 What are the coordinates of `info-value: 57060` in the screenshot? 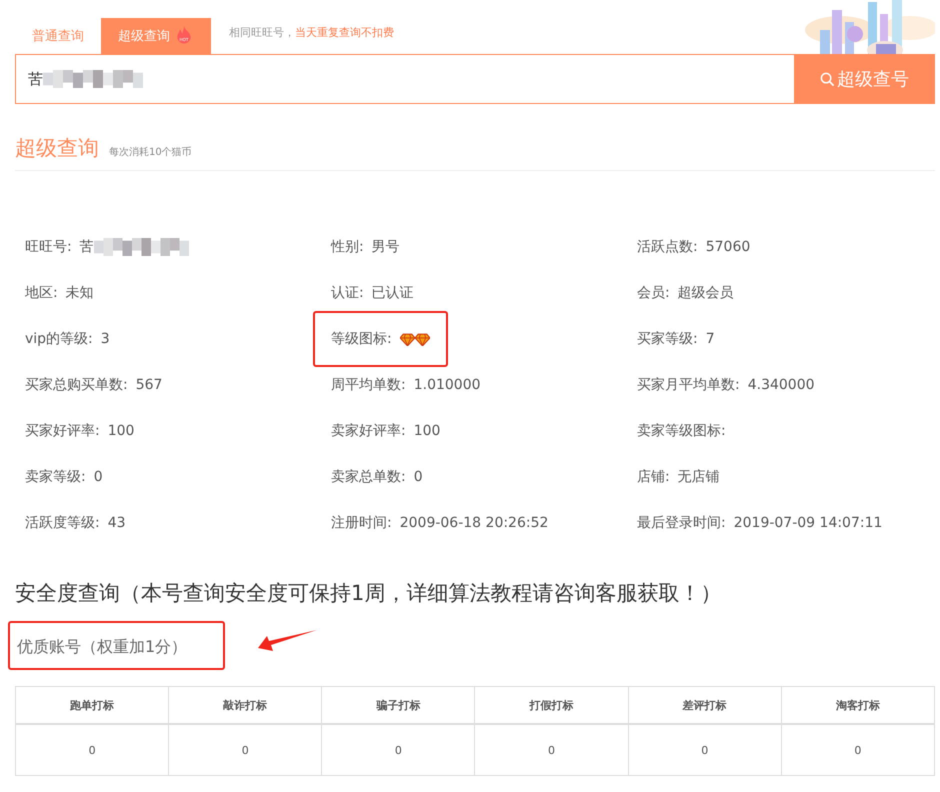 It's located at (728, 247).